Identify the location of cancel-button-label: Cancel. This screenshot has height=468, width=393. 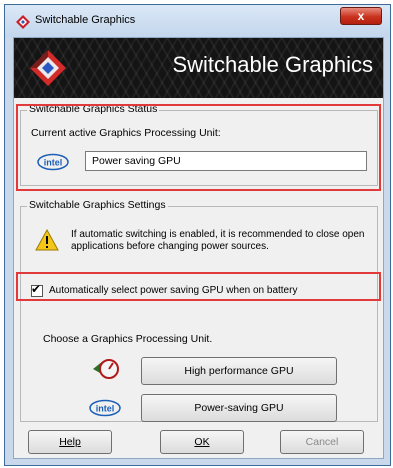
(322, 442).